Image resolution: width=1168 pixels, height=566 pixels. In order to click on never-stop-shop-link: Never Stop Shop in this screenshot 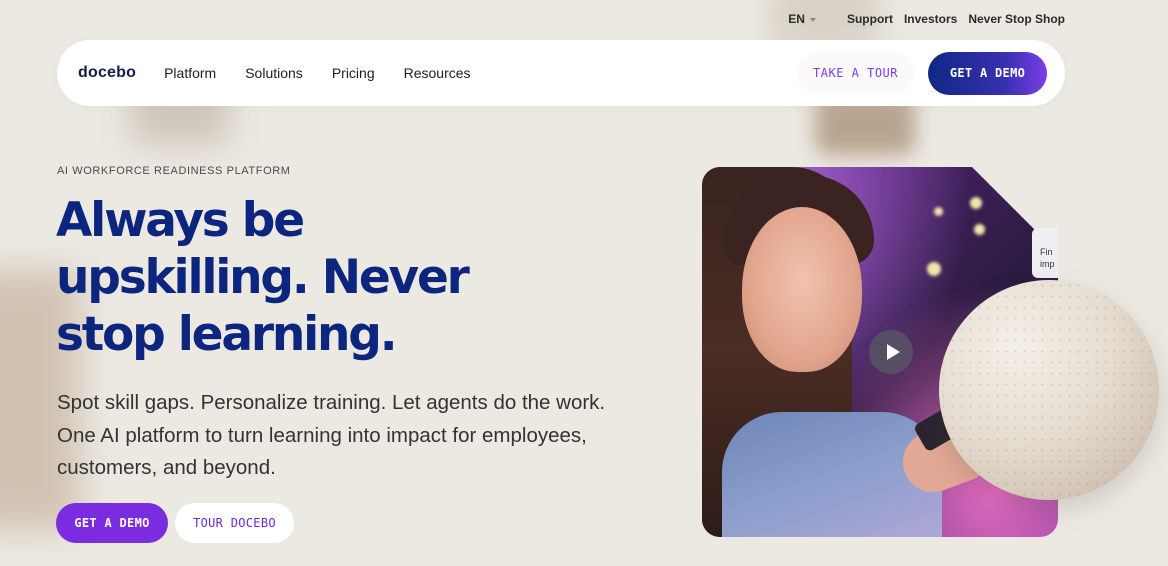, I will do `click(1016, 19)`.